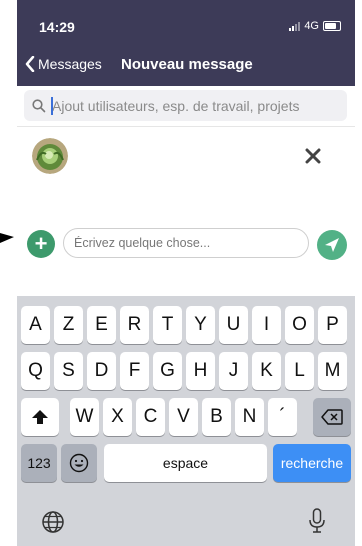 The width and height of the screenshot is (362, 546). I want to click on backspace-icon, so click(332, 417).